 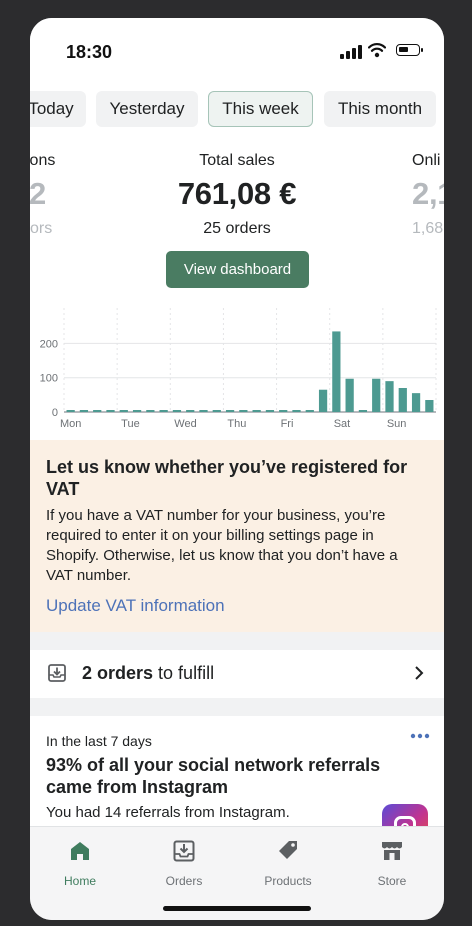 I want to click on fulfill-inbox-icon, so click(x=57, y=673).